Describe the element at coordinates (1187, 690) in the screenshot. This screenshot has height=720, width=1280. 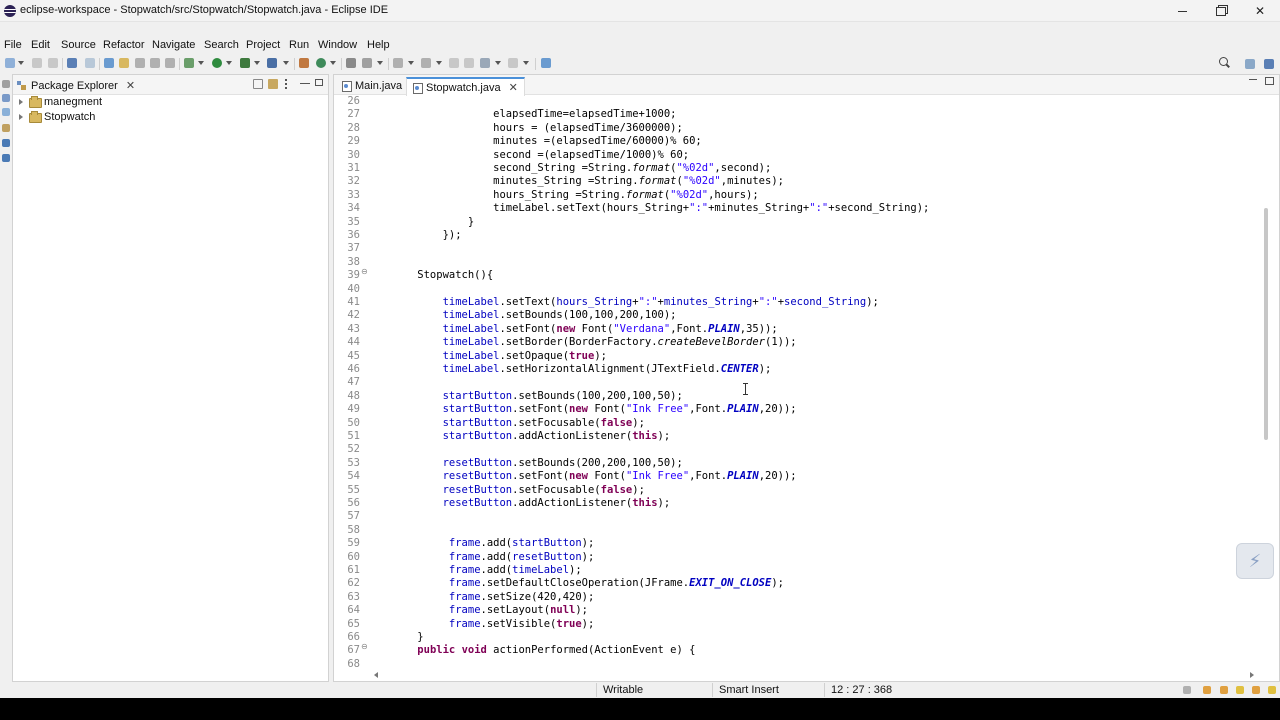
I see `heap-status-icon` at that location.